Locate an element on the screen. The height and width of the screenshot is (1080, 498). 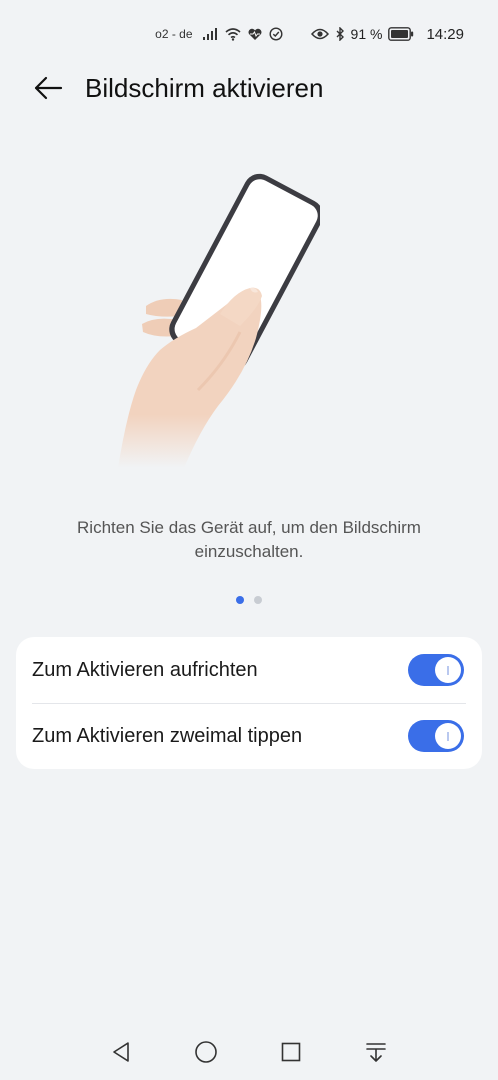
double-tap-toggle is located at coordinates (436, 736).